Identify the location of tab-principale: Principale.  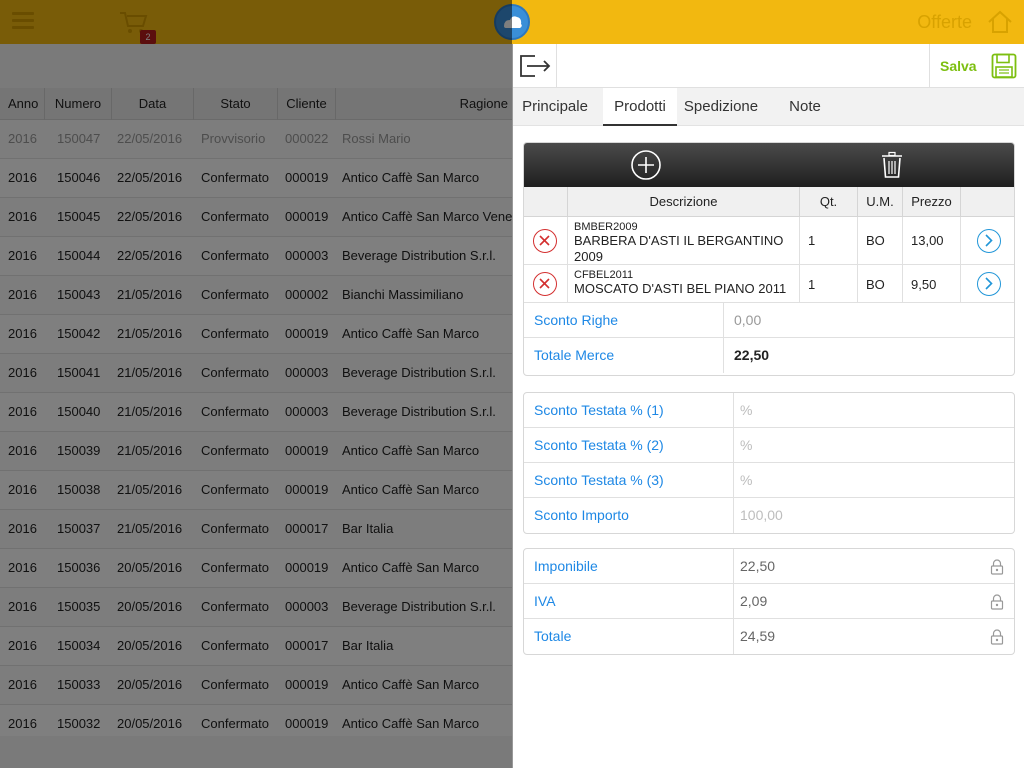
(555, 107).